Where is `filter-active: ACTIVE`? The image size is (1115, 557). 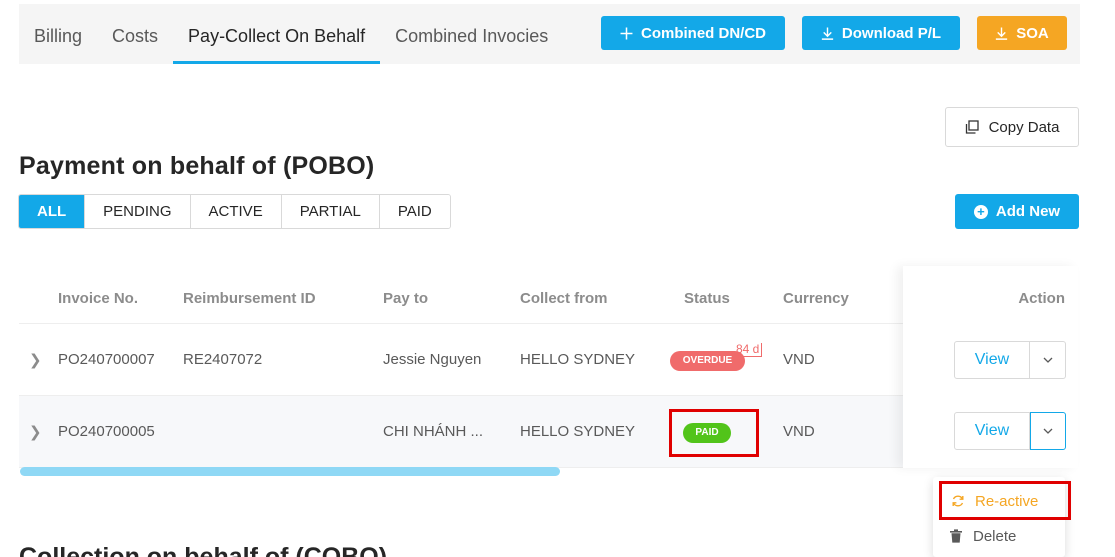
filter-active: ACTIVE is located at coordinates (236, 211).